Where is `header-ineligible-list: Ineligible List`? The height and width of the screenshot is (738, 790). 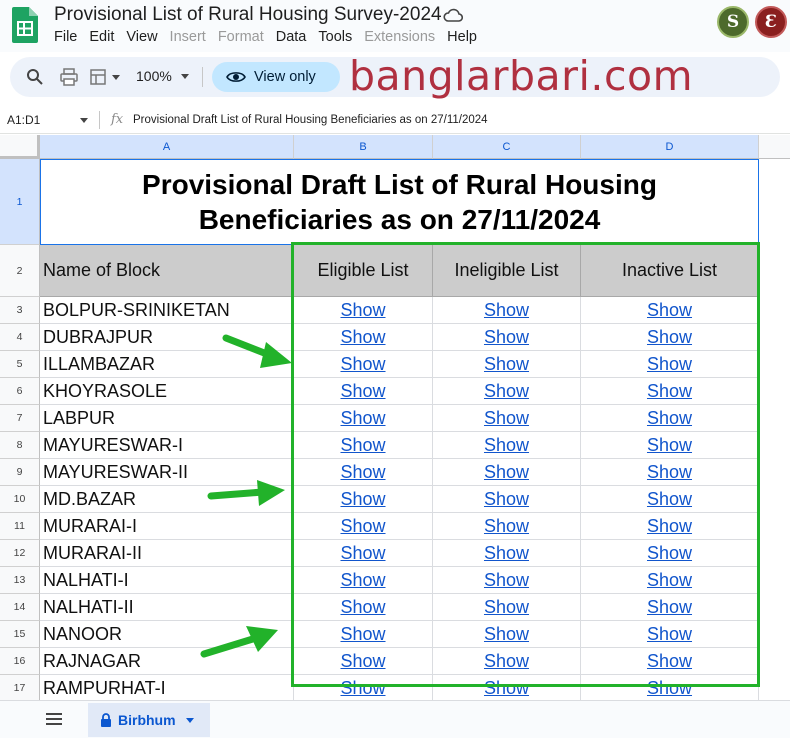
header-ineligible-list: Ineligible List is located at coordinates (507, 271).